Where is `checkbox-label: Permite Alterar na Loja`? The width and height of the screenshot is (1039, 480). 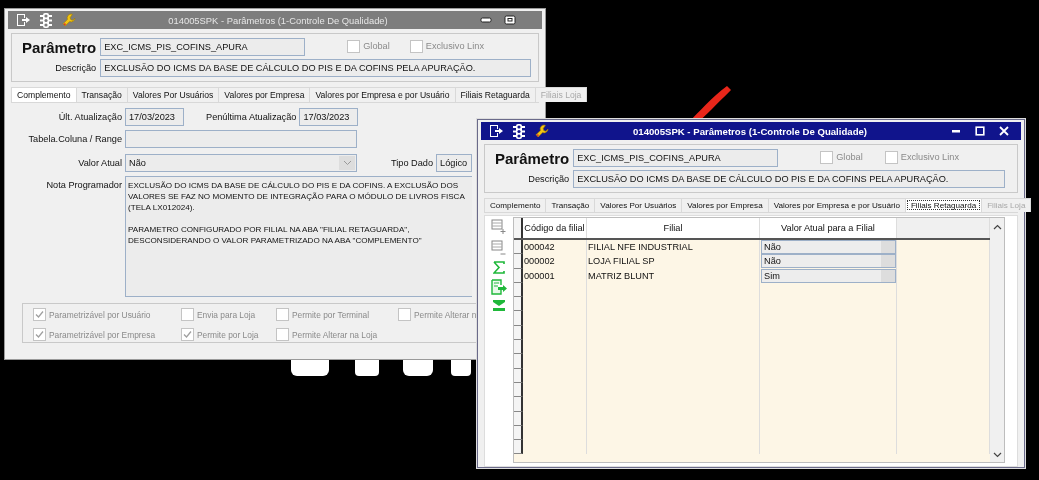
checkbox-label: Permite Alterar na Loja is located at coordinates (335, 334).